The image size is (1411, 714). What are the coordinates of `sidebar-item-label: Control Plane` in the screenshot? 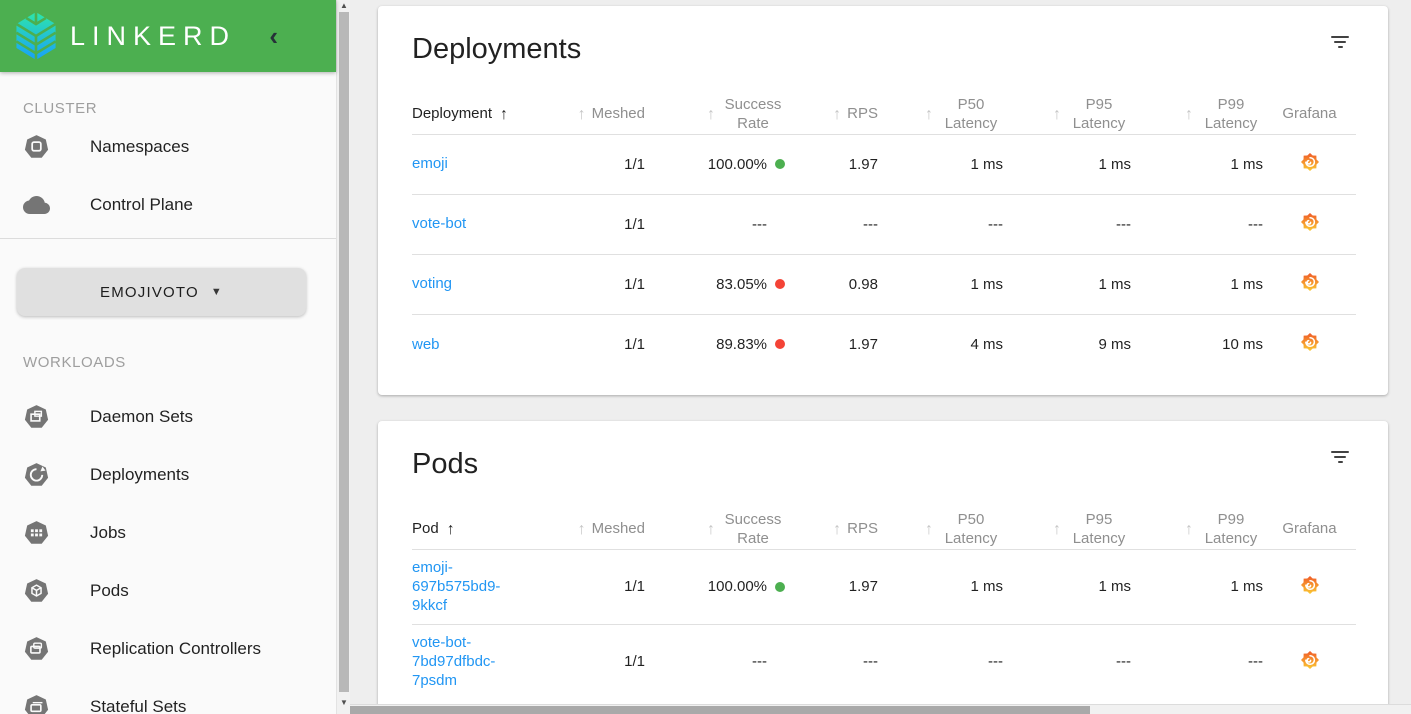 It's located at (142, 204).